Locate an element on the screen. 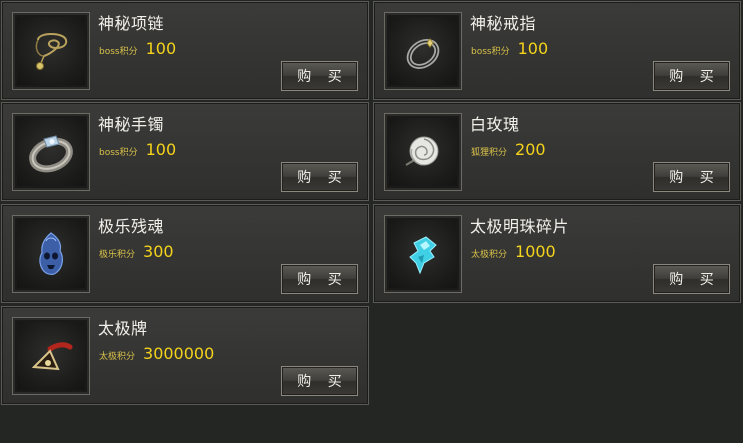 The image size is (743, 443). item-name: 神秘手镯 is located at coordinates (131, 124).